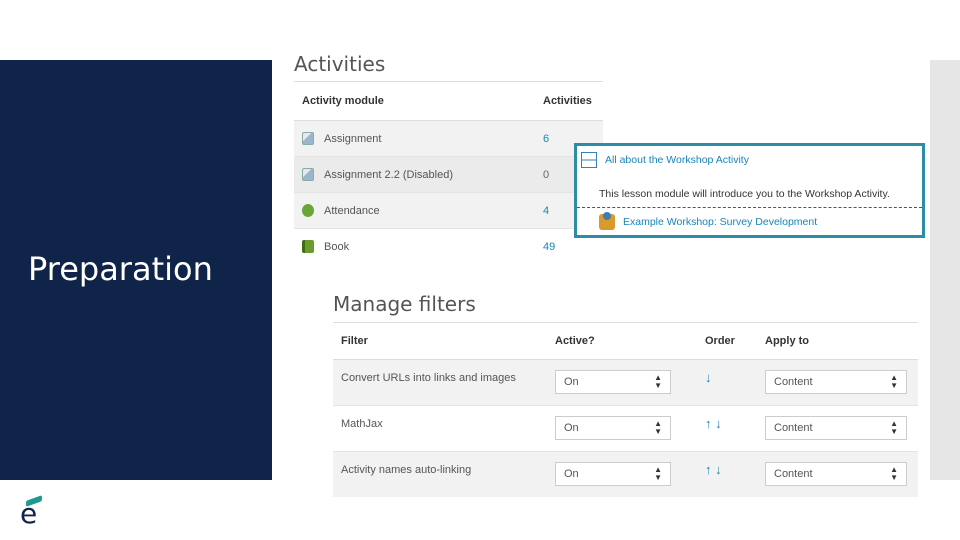  I want to click on table-row: MathJax On ▲ ▼ ↑ ↓ Content ▲ ▼, so click(625, 429).